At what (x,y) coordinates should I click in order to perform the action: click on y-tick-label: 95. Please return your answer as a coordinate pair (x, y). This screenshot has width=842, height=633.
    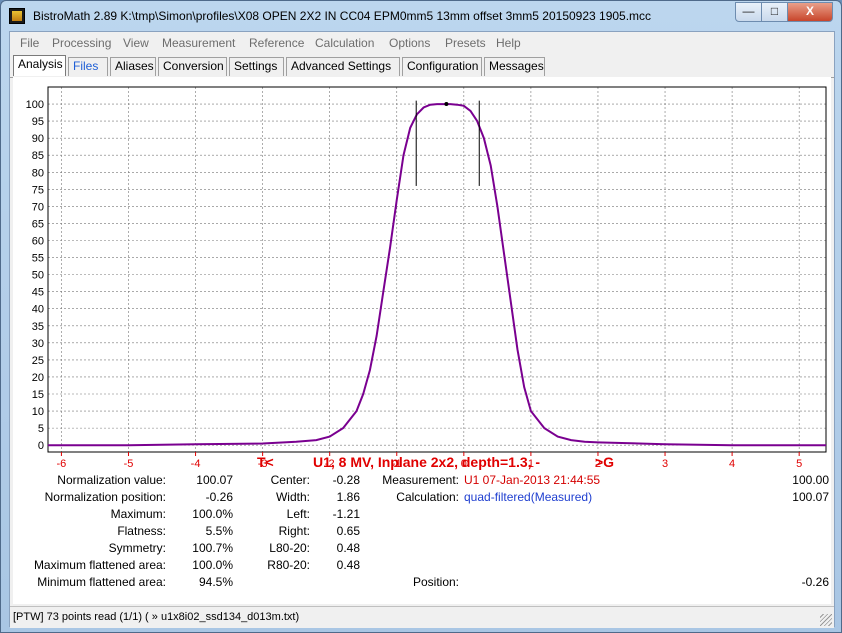
    Looking at the image, I should click on (38, 122).